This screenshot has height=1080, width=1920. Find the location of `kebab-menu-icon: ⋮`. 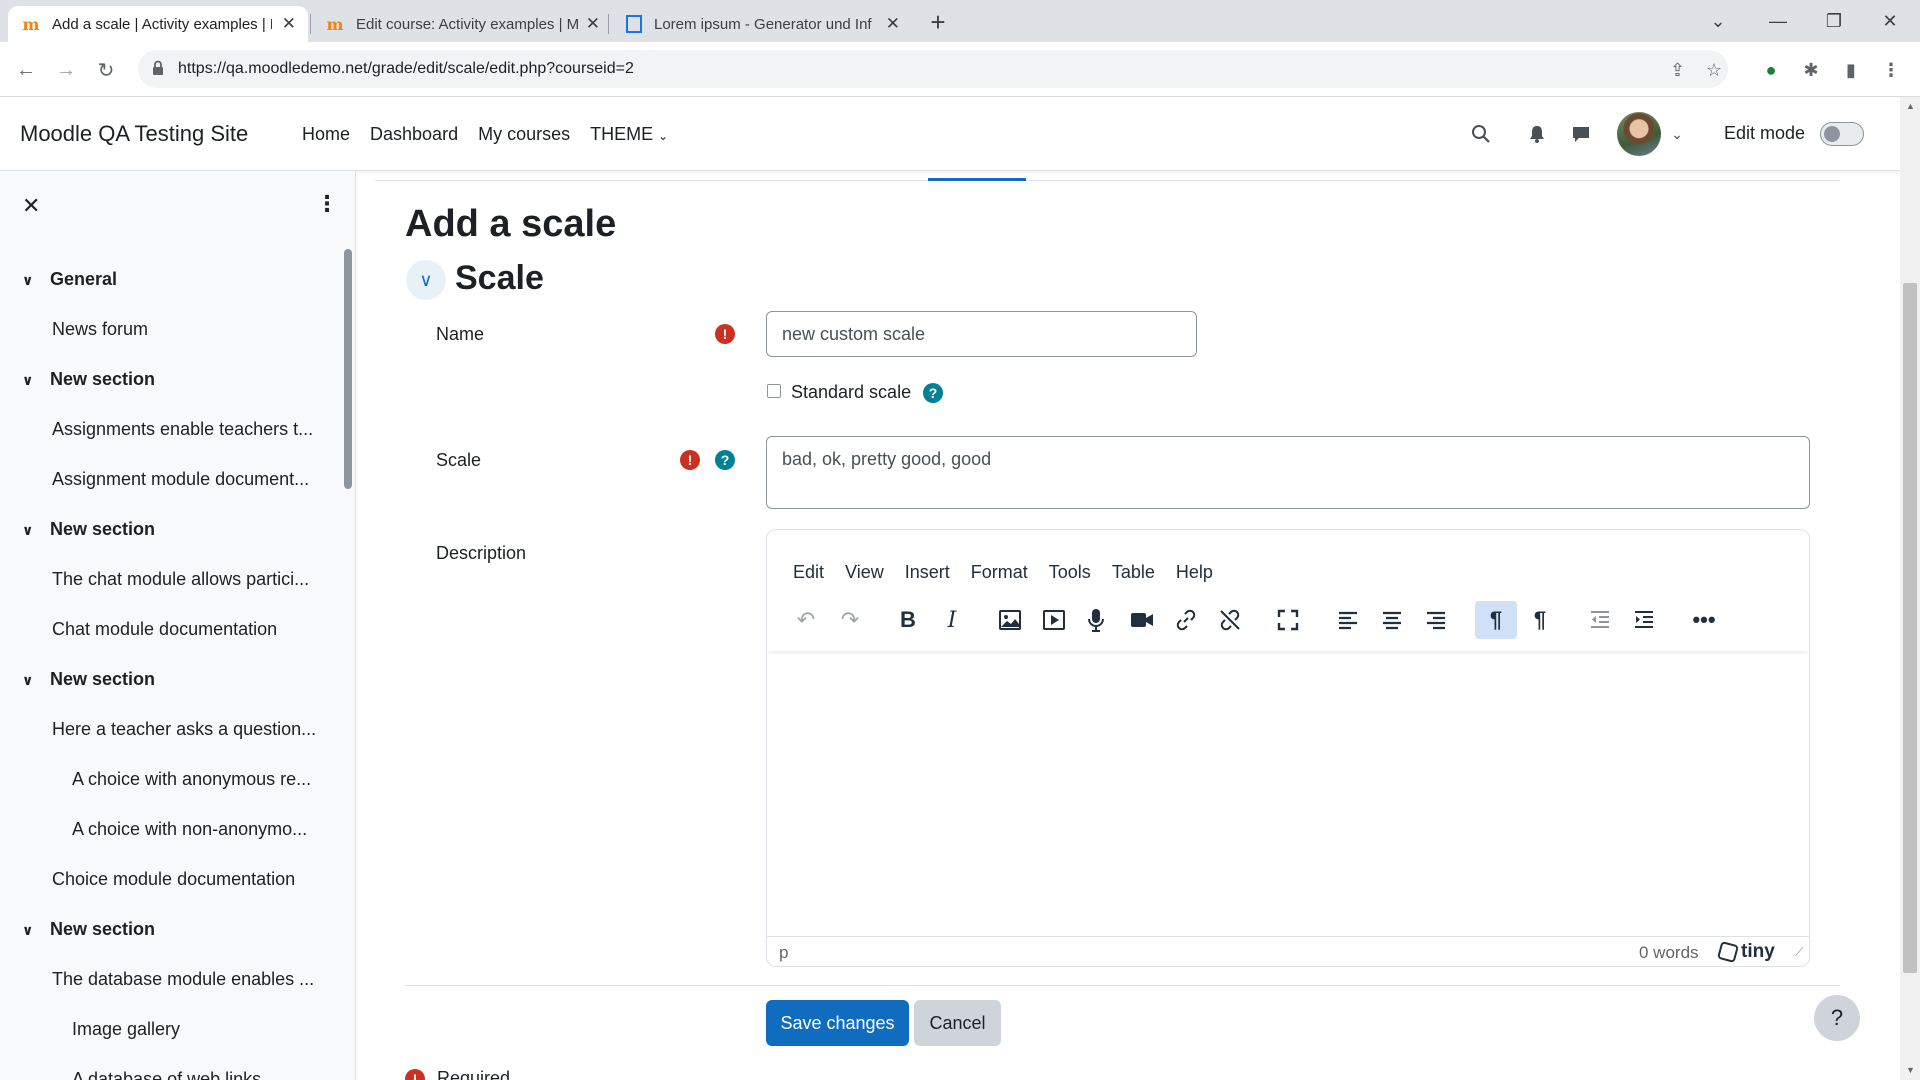

kebab-menu-icon: ⋮ is located at coordinates (327, 204).